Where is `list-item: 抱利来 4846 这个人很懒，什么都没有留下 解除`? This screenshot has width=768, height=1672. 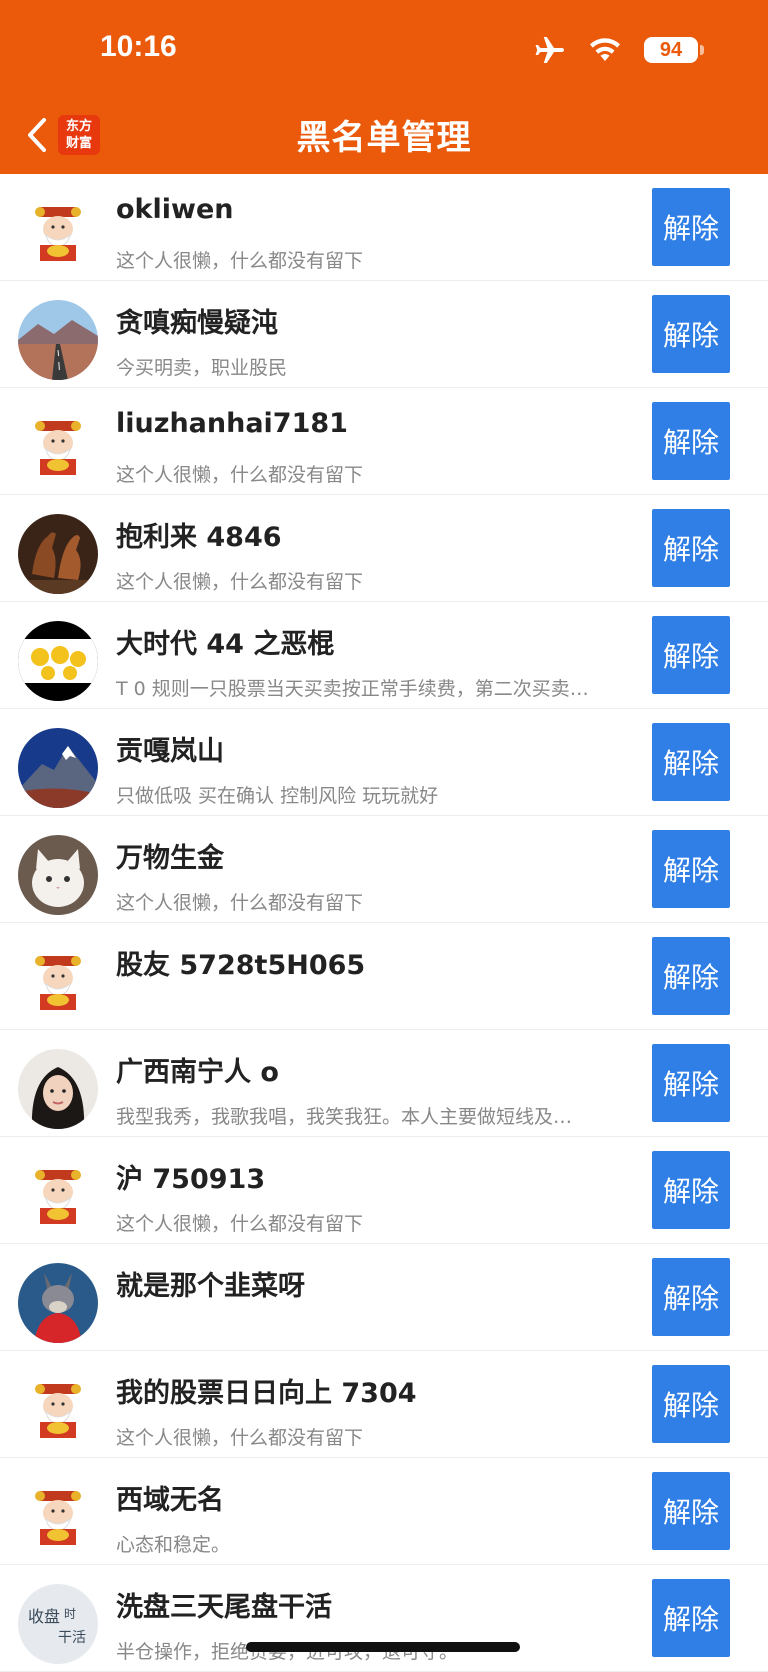 list-item: 抱利来 4846 这个人很懒，什么都没有留下 解除 is located at coordinates (384, 548).